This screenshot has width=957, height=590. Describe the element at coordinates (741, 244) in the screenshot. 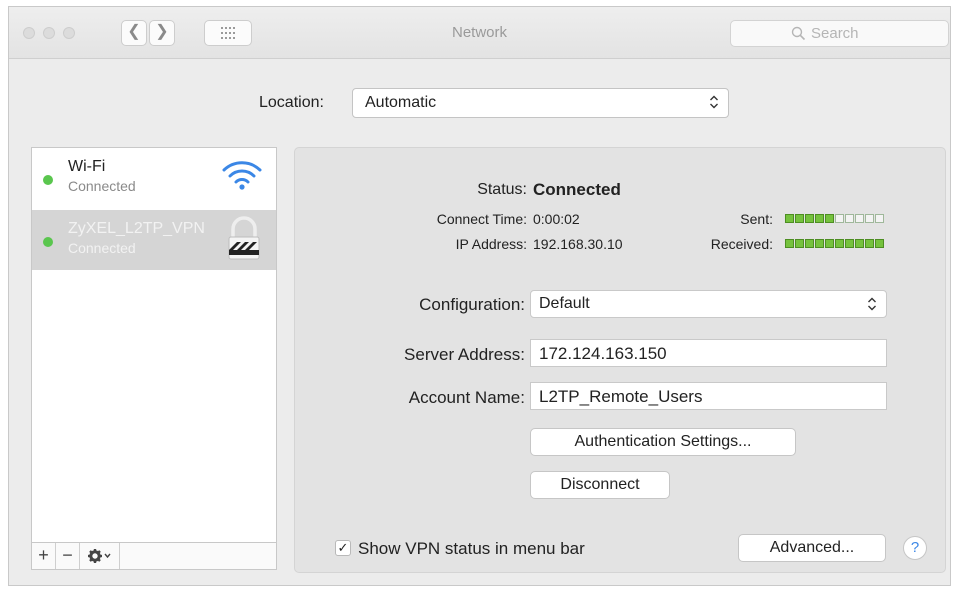

I see `received-label: Received:` at that location.